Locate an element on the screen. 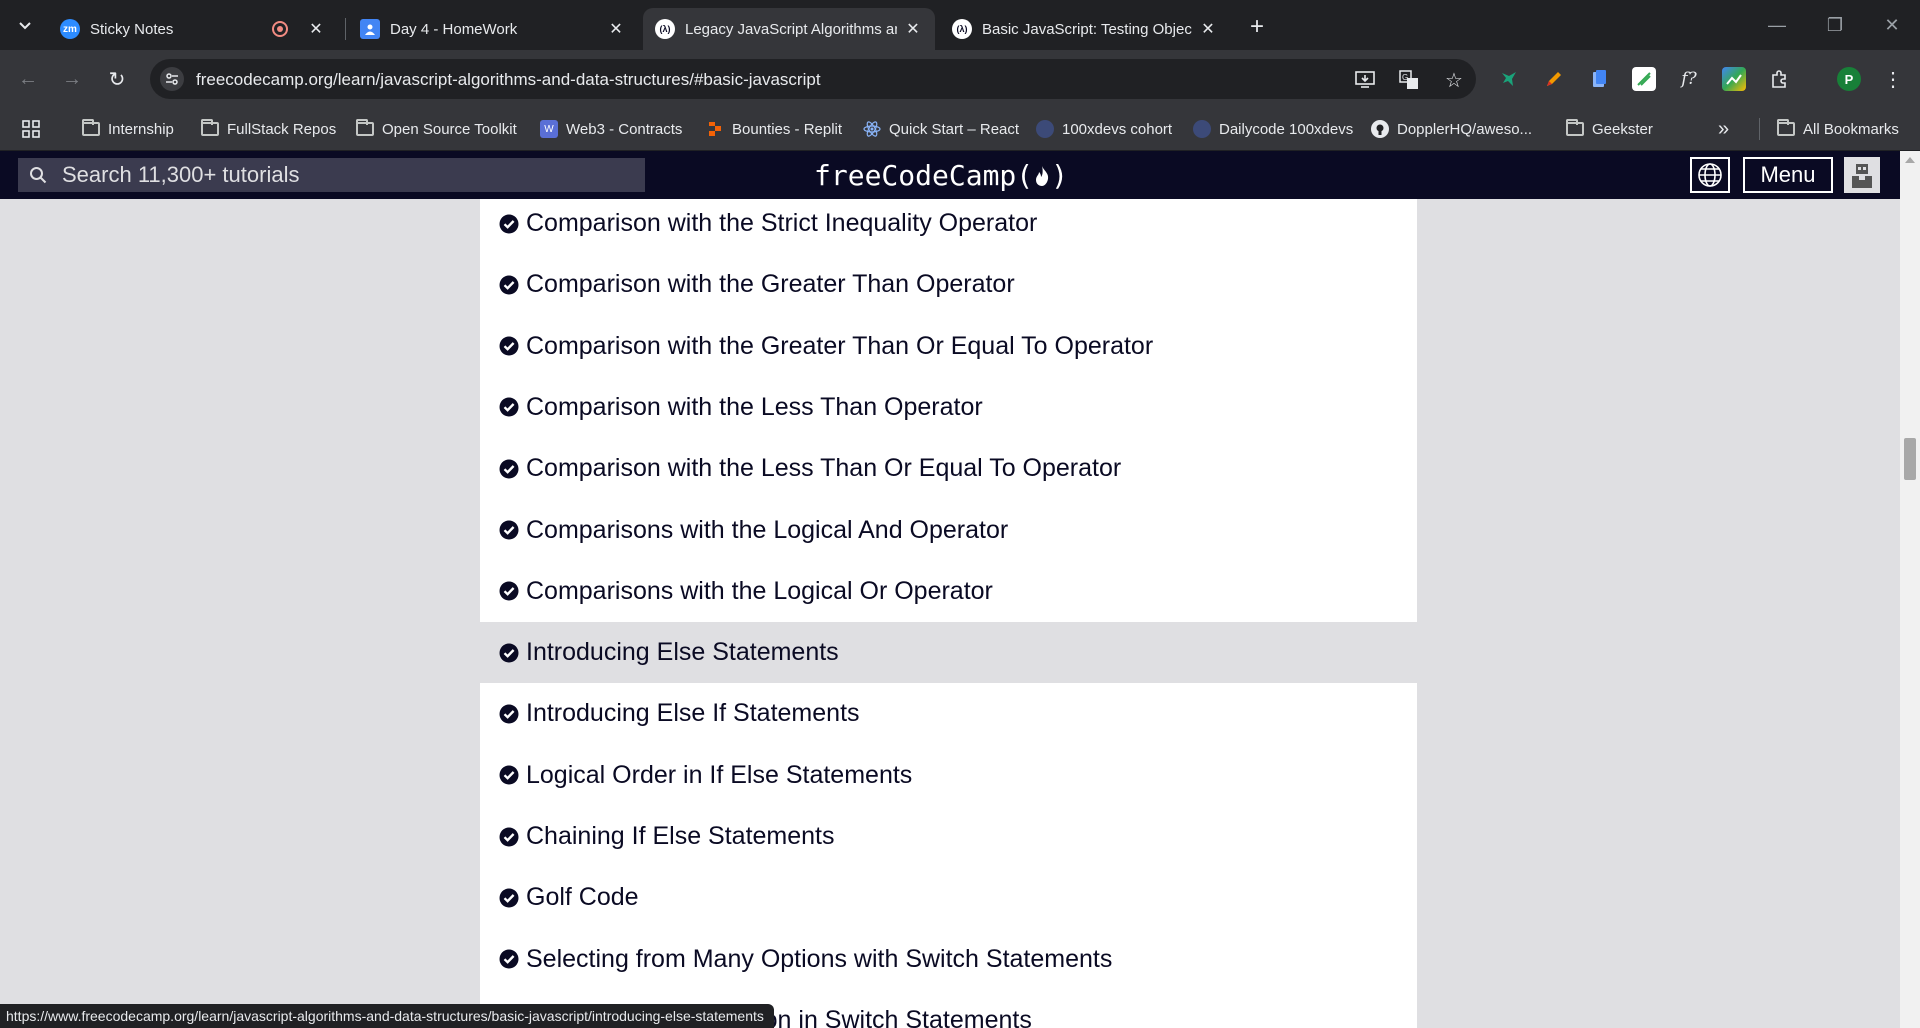 This screenshot has height=1028, width=1920. bookmark-web3-contracts: W Web3 - Contracts is located at coordinates (611, 129).